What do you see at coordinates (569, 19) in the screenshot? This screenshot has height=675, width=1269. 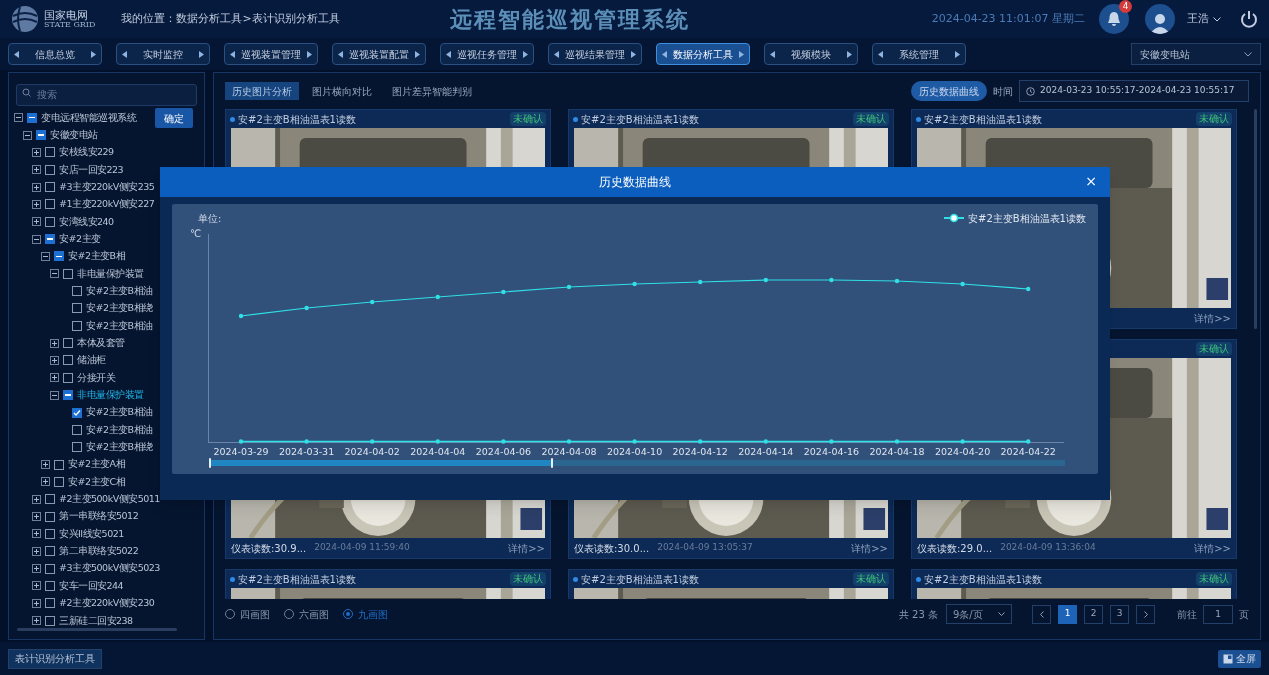 I see `app-title: 远程智能巡视管理系统` at bounding box center [569, 19].